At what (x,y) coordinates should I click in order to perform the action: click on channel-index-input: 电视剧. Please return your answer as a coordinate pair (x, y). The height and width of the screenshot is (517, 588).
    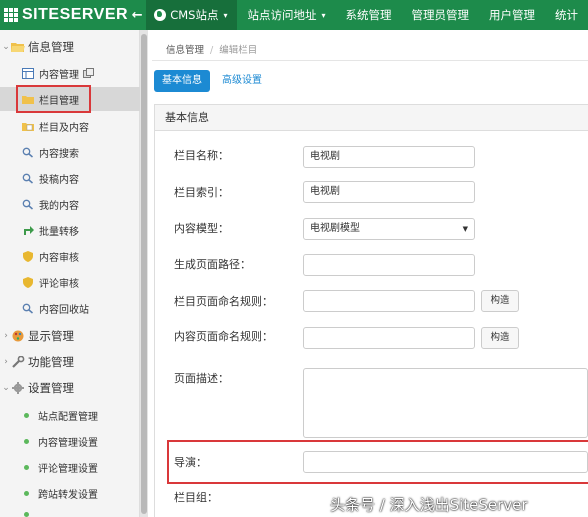
    Looking at the image, I should click on (389, 192).